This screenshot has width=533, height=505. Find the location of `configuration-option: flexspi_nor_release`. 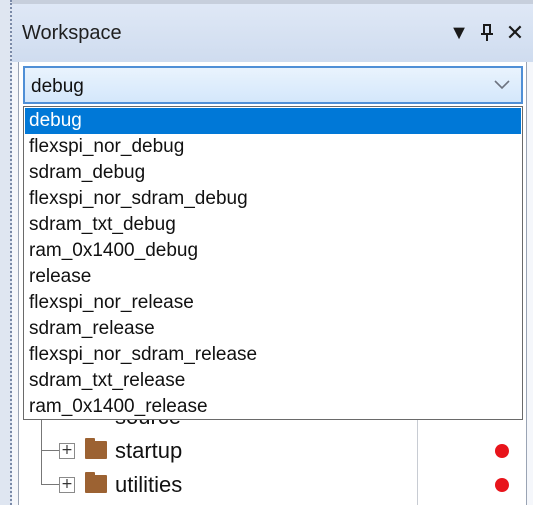

configuration-option: flexspi_nor_release is located at coordinates (273, 303).